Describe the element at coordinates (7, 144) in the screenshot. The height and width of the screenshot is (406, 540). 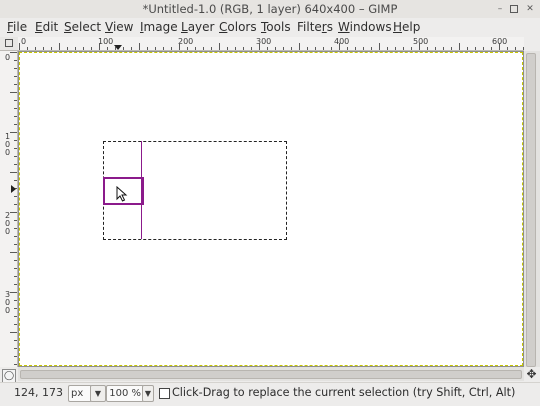
I see `vruler-label: 1 0 0` at that location.